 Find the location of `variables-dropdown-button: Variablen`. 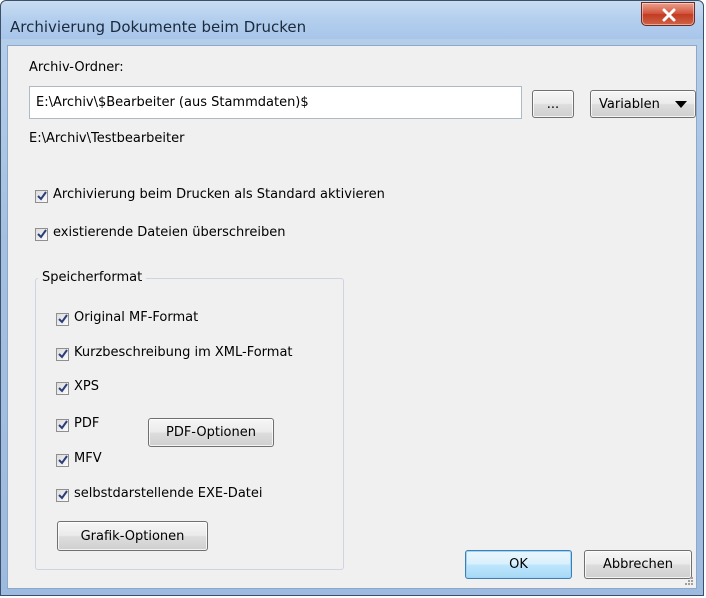

variables-dropdown-button: Variablen is located at coordinates (643, 104).